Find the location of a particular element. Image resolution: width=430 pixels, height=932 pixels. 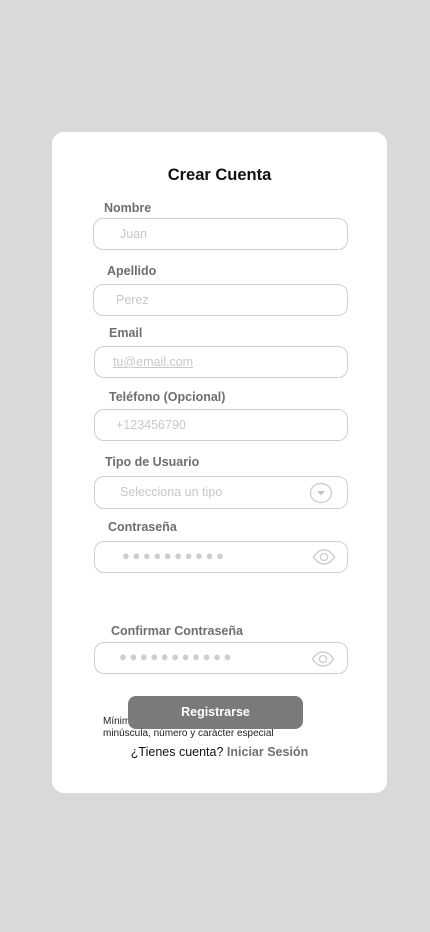

email-label: Email is located at coordinates (126, 333).